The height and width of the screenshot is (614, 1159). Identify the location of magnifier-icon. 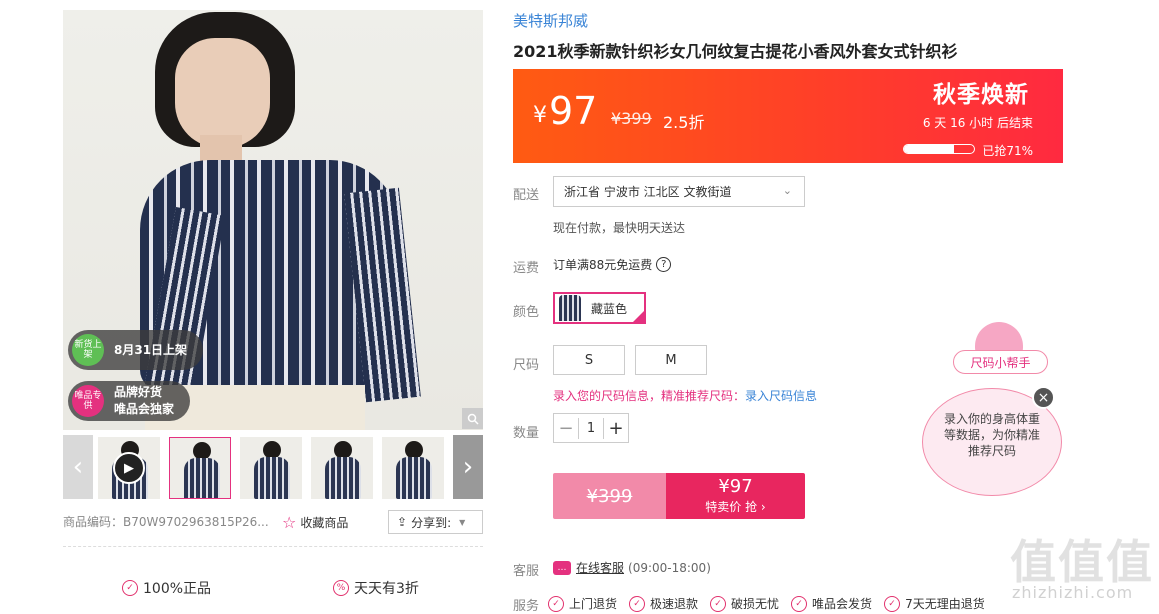
(472, 418).